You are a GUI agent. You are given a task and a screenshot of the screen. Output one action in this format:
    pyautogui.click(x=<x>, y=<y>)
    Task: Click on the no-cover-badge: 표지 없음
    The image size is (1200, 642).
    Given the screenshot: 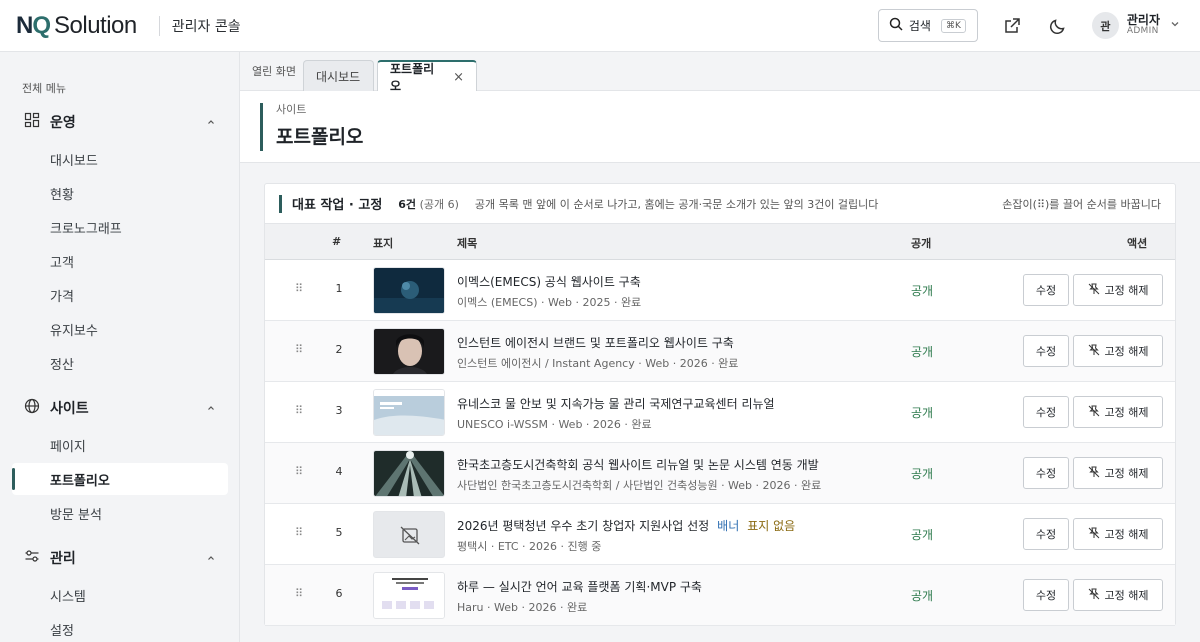 What is the action you would take?
    pyautogui.click(x=771, y=526)
    